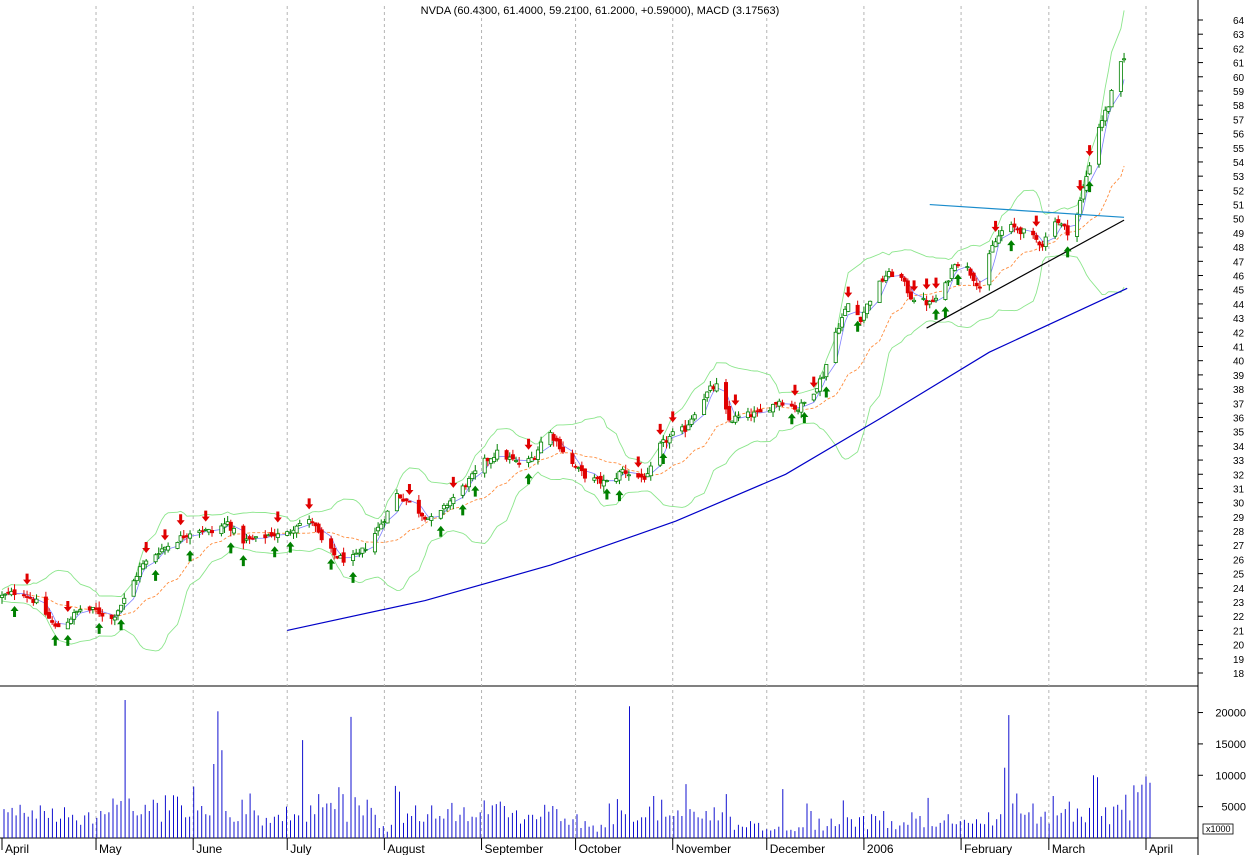  I want to click on y-tick-label: 39, so click(1239, 376).